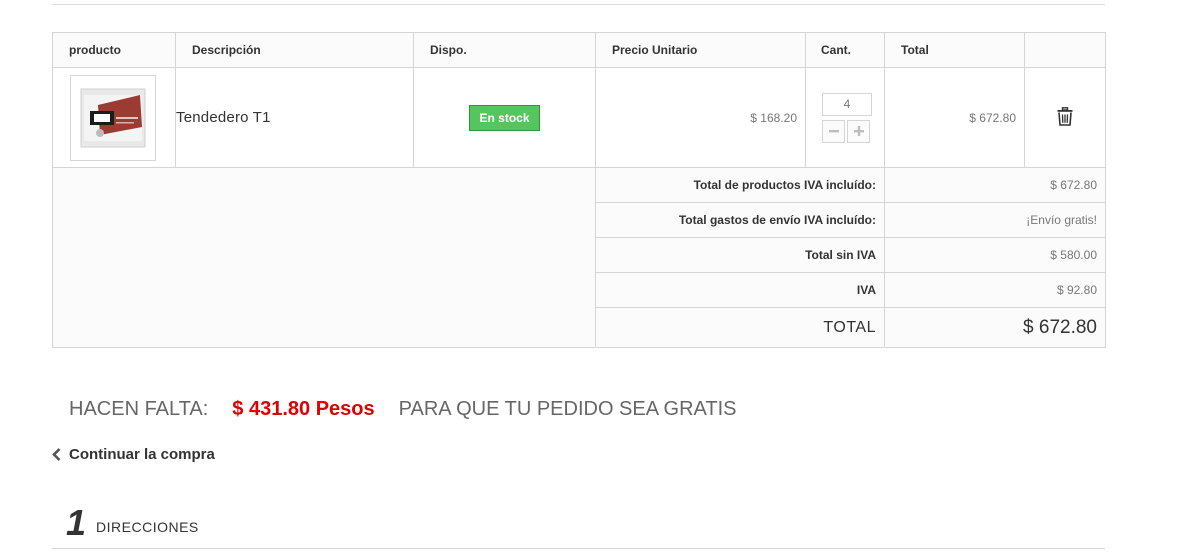  I want to click on quantity-decrease-button, so click(833, 131).